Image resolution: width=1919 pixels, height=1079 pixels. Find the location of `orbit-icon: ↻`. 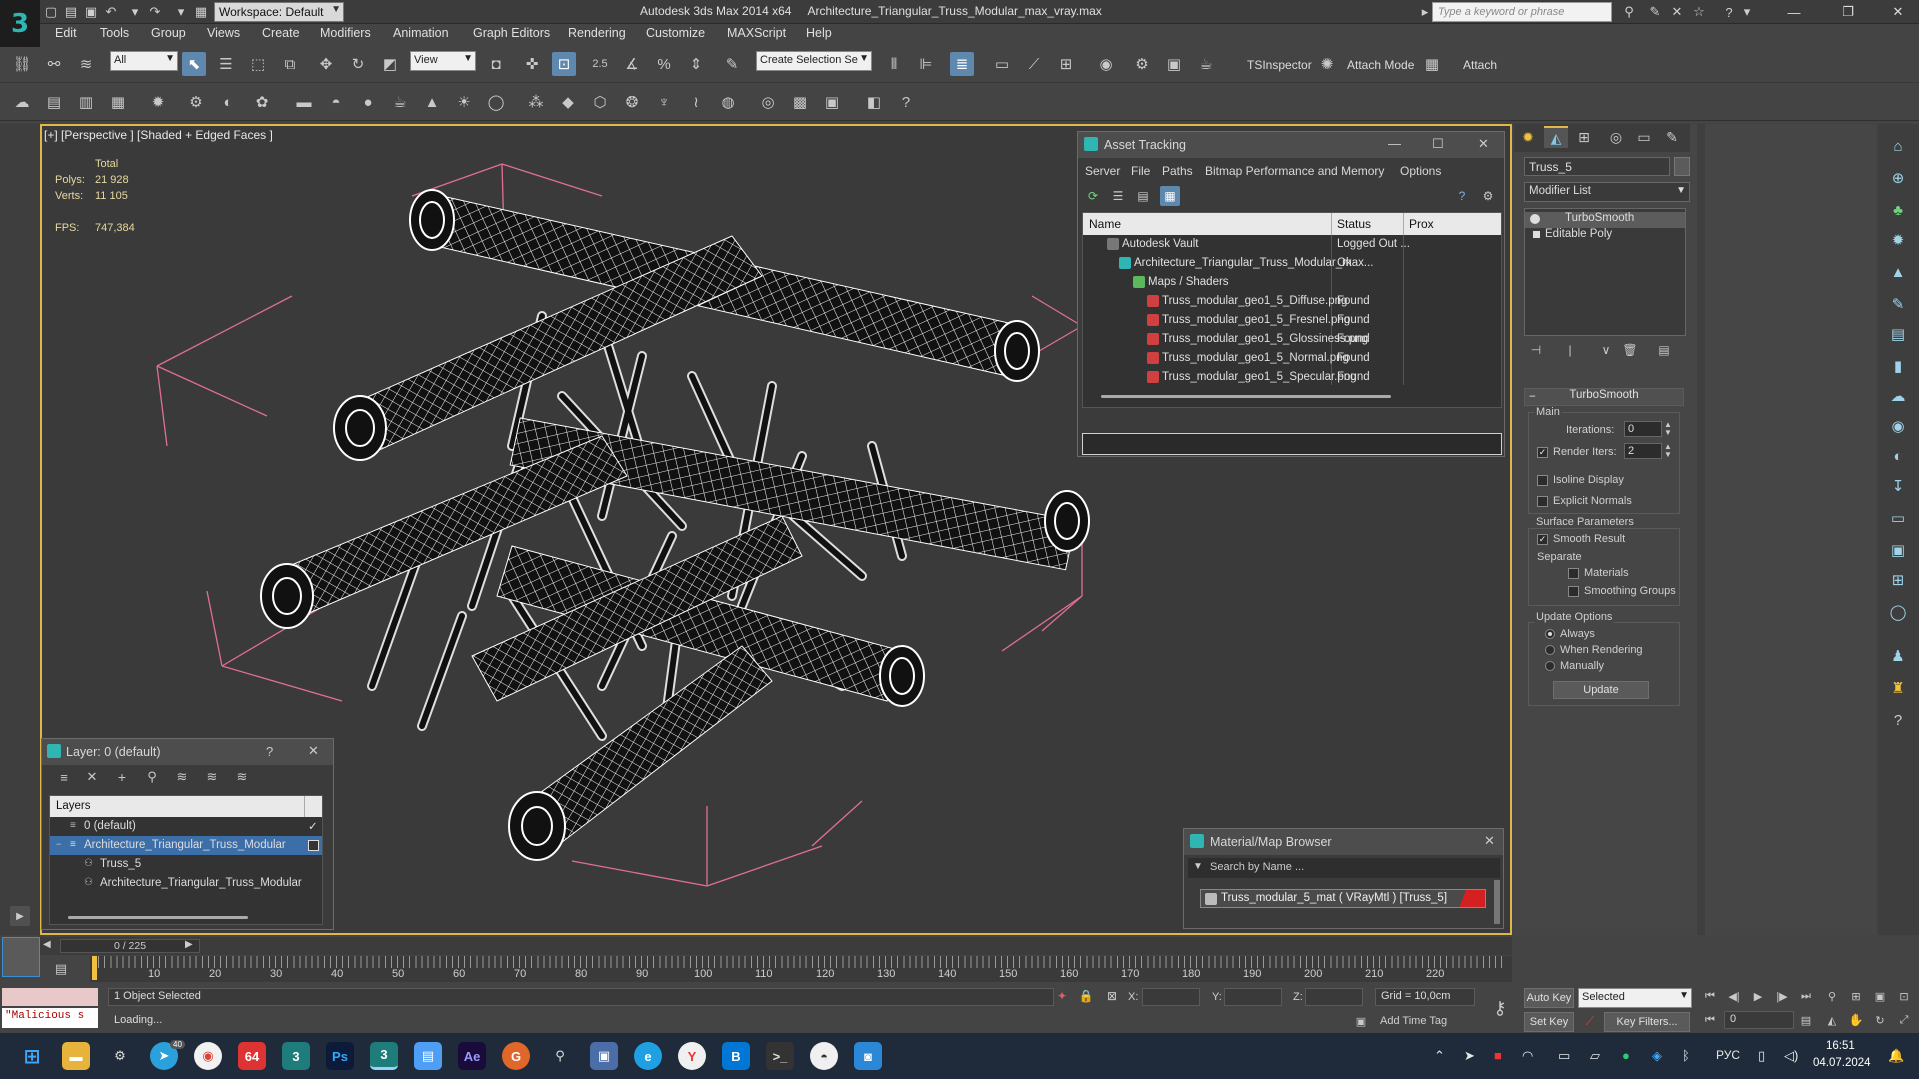

orbit-icon: ↻ is located at coordinates (1880, 1020).